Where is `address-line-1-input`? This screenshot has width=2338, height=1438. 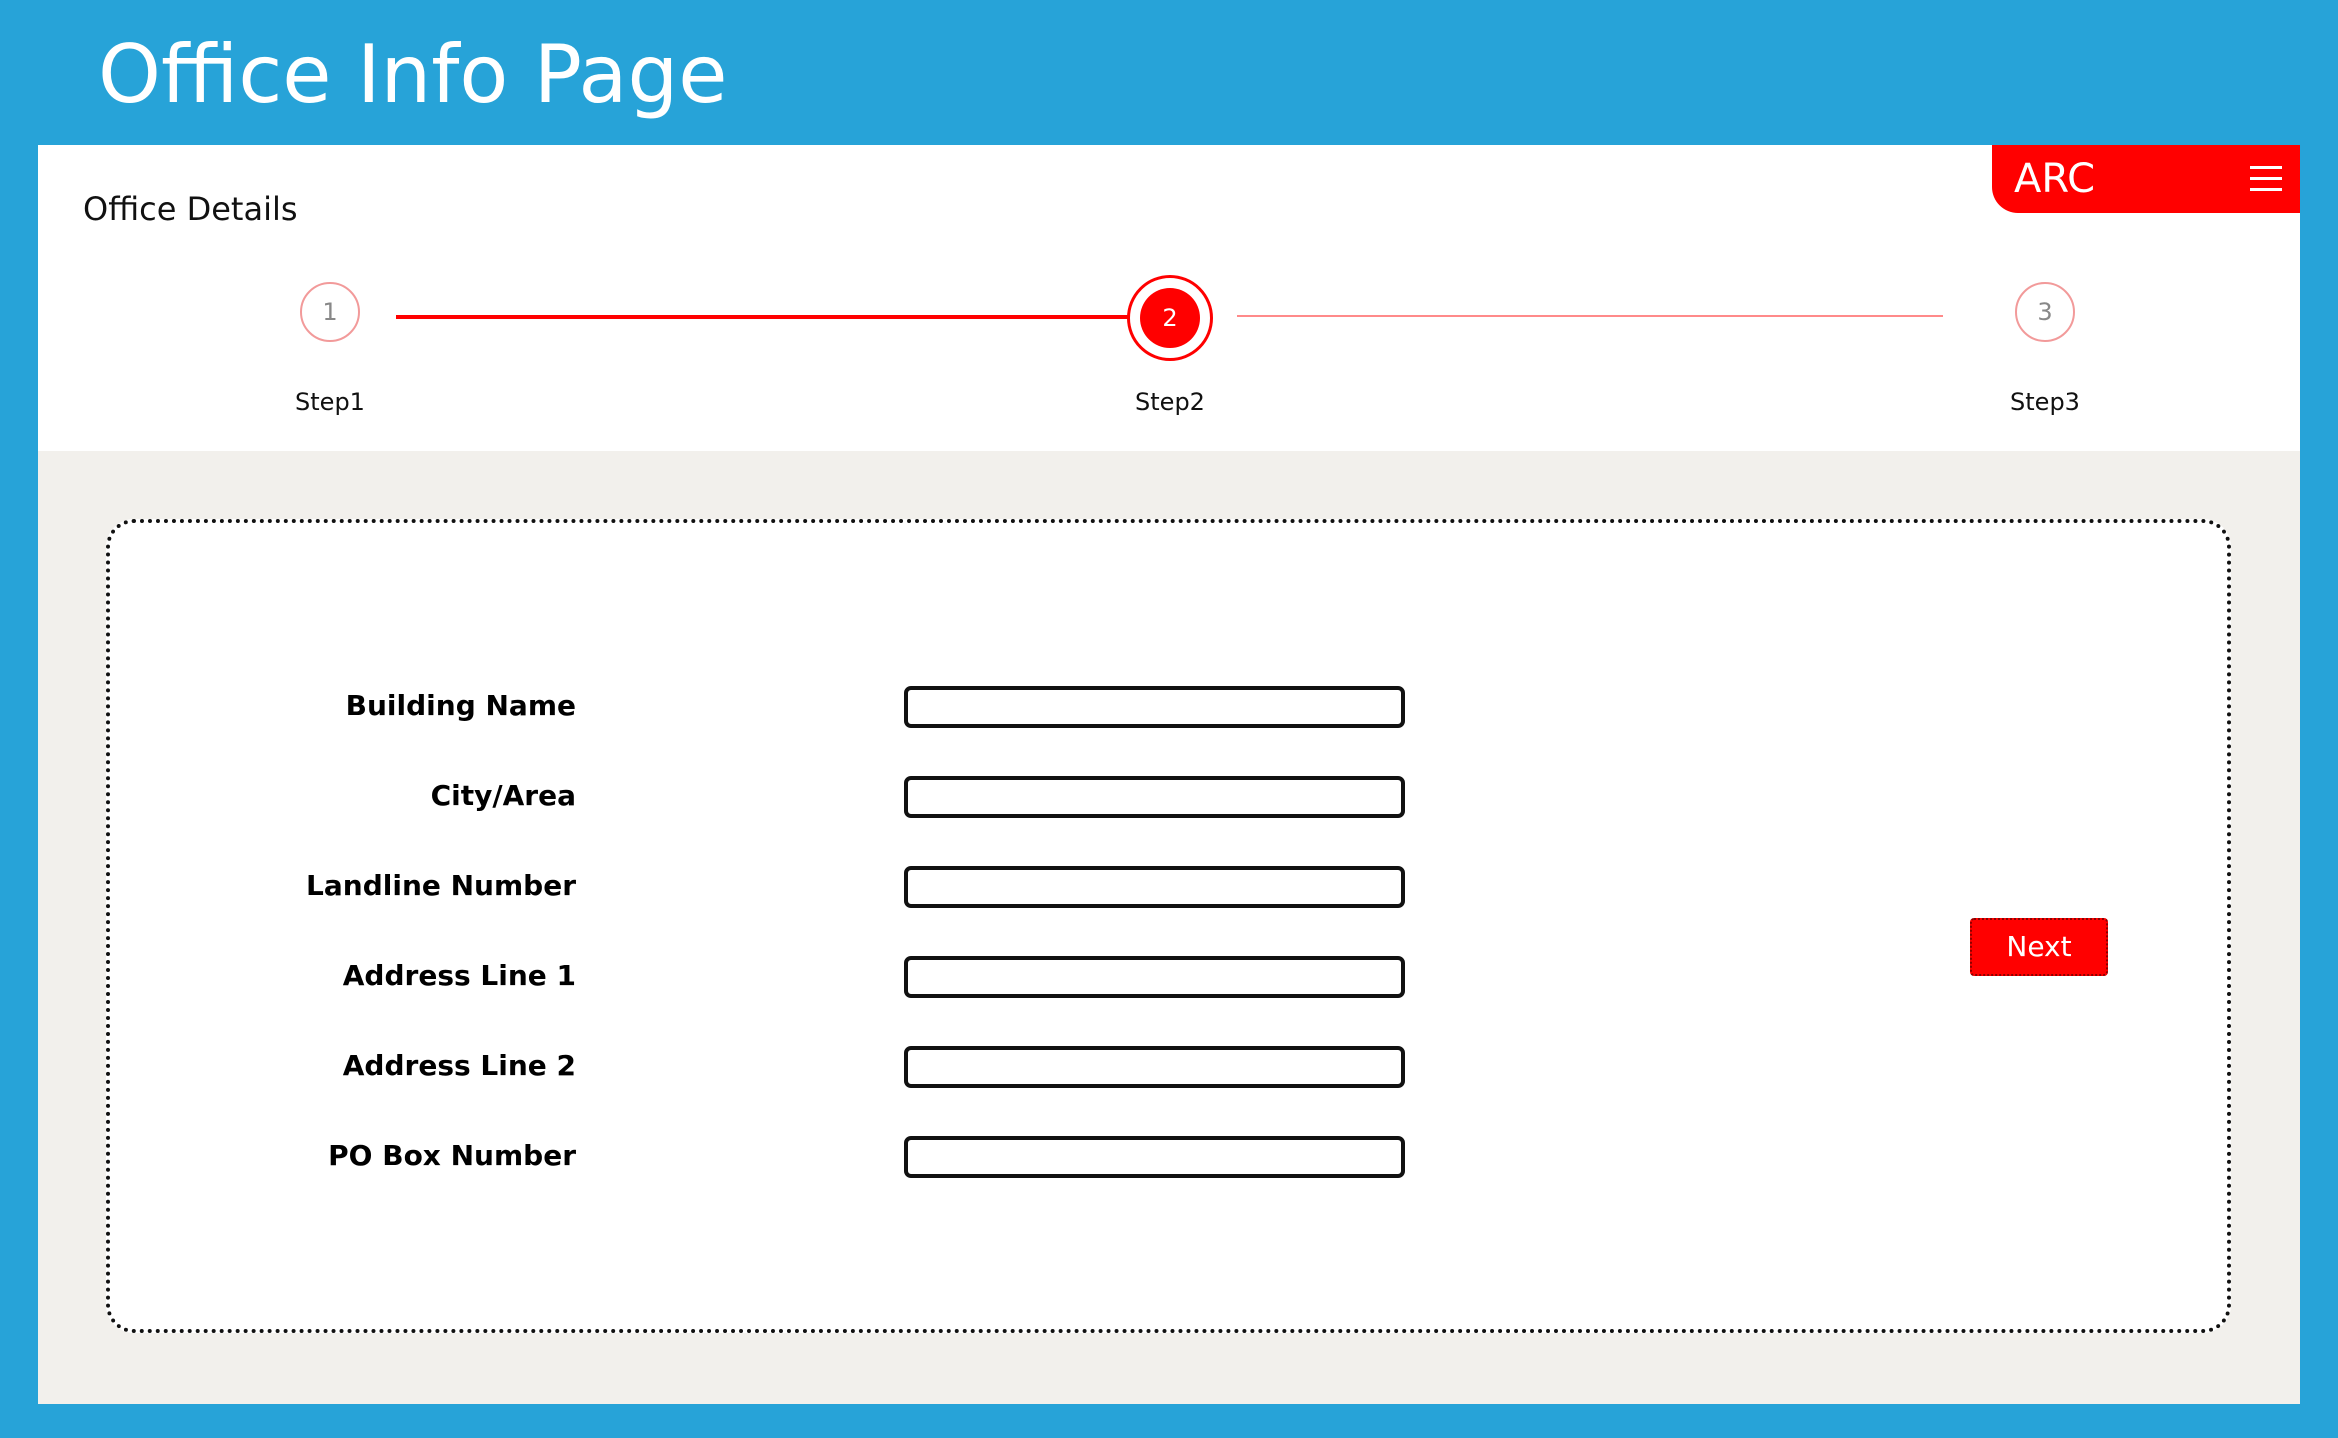 address-line-1-input is located at coordinates (1154, 977).